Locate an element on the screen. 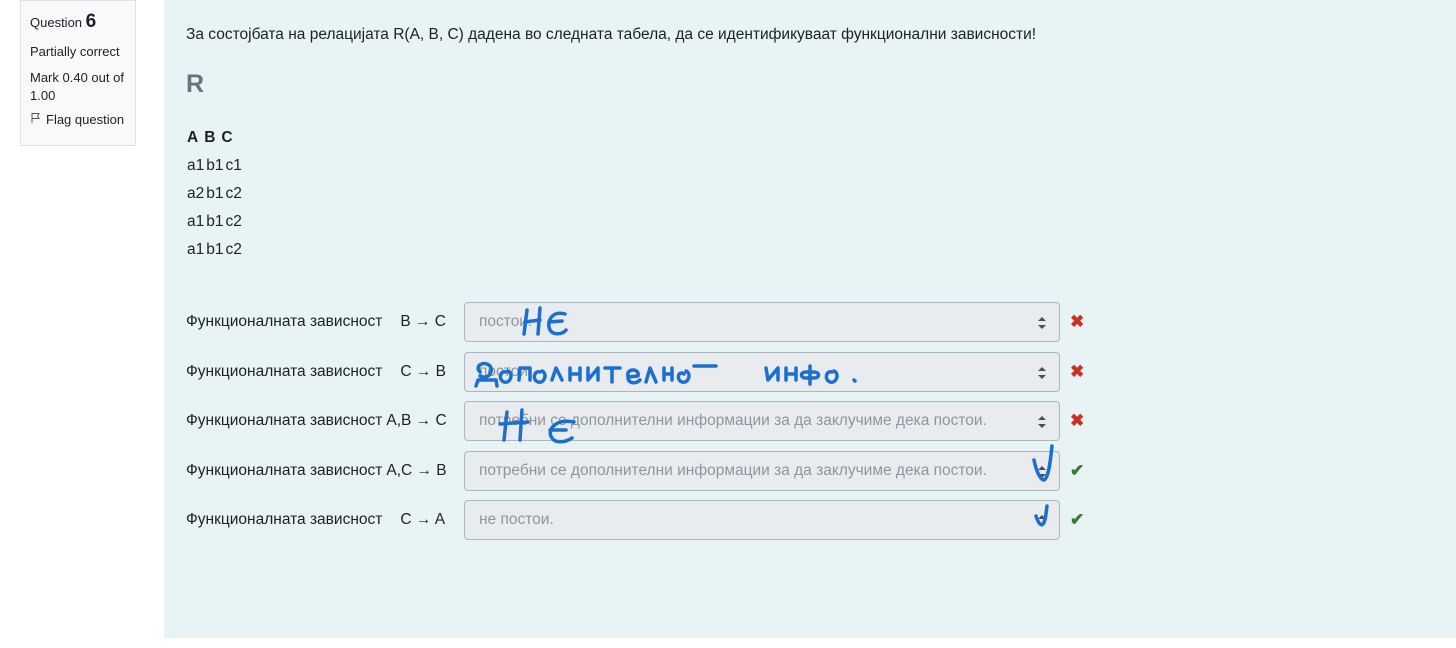 The width and height of the screenshot is (1456, 648). selected-option: не постои. is located at coordinates (516, 519).